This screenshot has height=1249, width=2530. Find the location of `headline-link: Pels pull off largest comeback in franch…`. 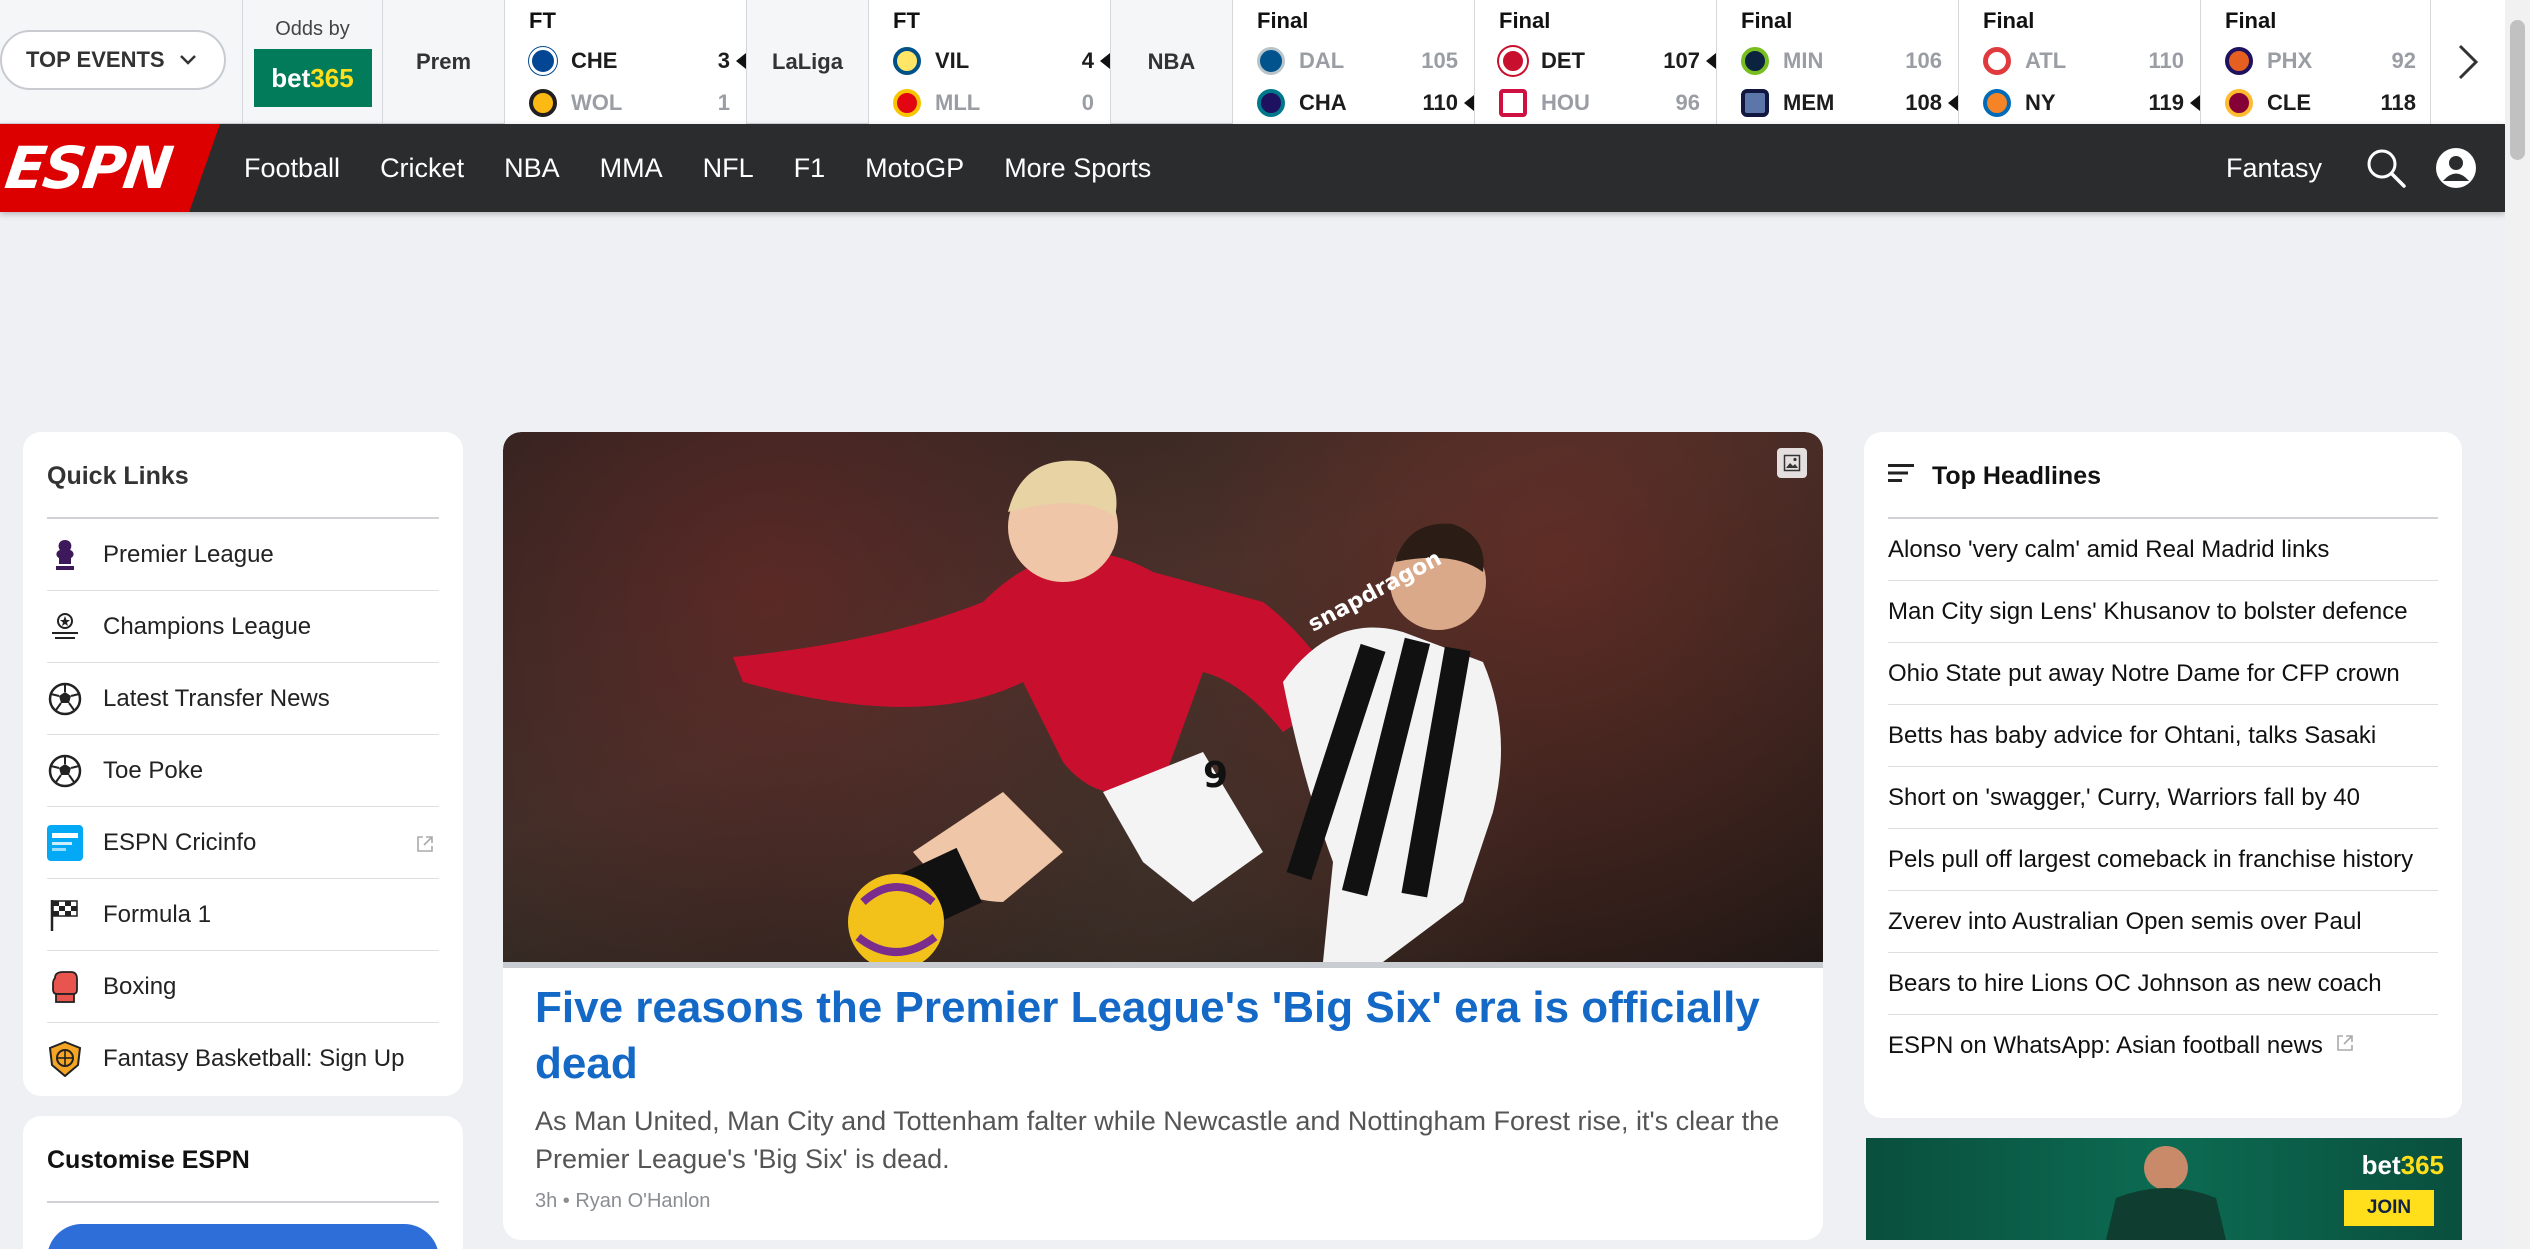

headline-link: Pels pull off largest comeback in franch… is located at coordinates (2163, 860).